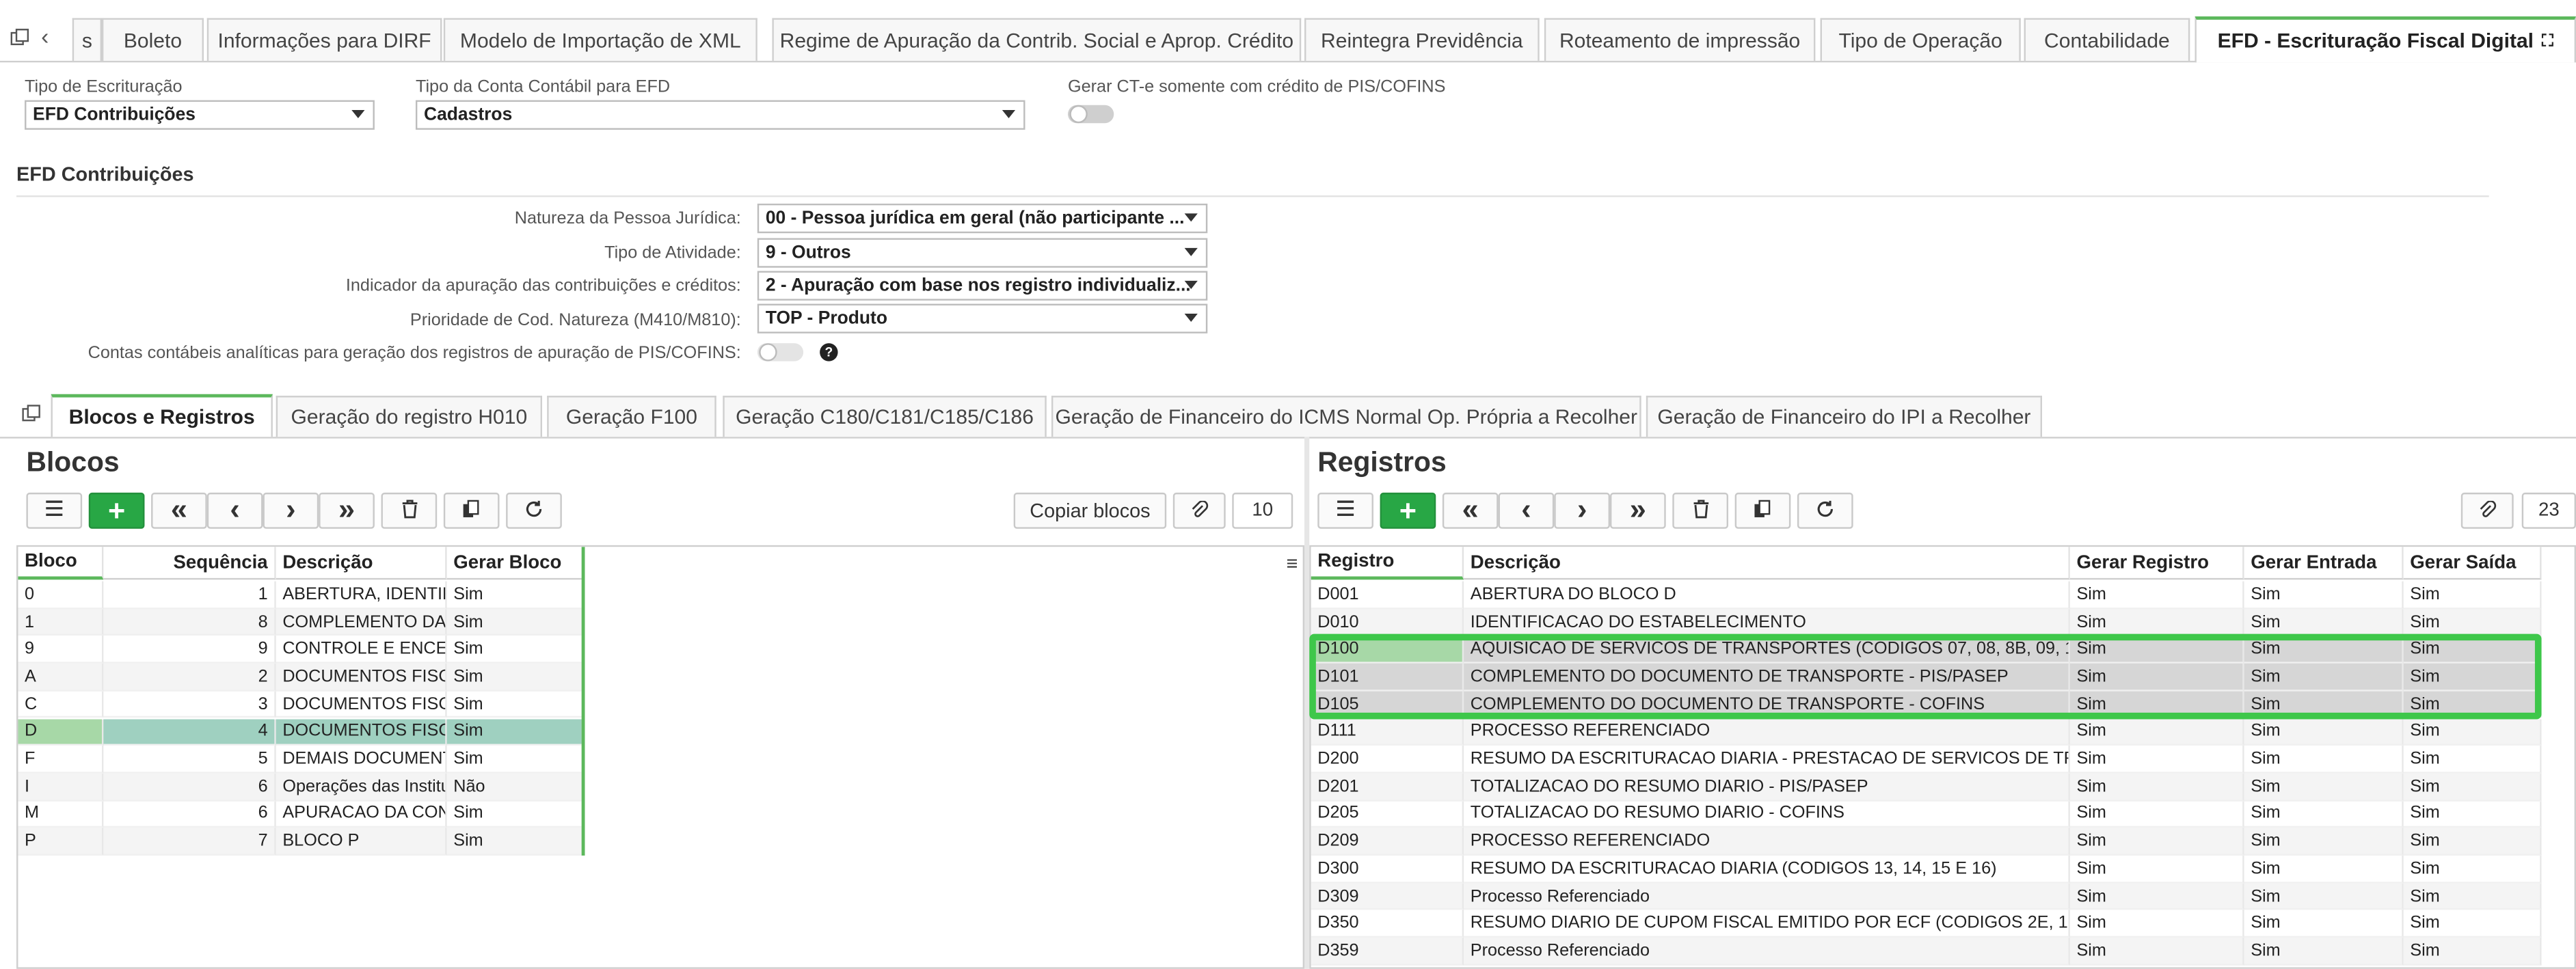 Image resolution: width=2576 pixels, height=969 pixels. What do you see at coordinates (179, 511) in the screenshot?
I see `blocos-first-page-button: «` at bounding box center [179, 511].